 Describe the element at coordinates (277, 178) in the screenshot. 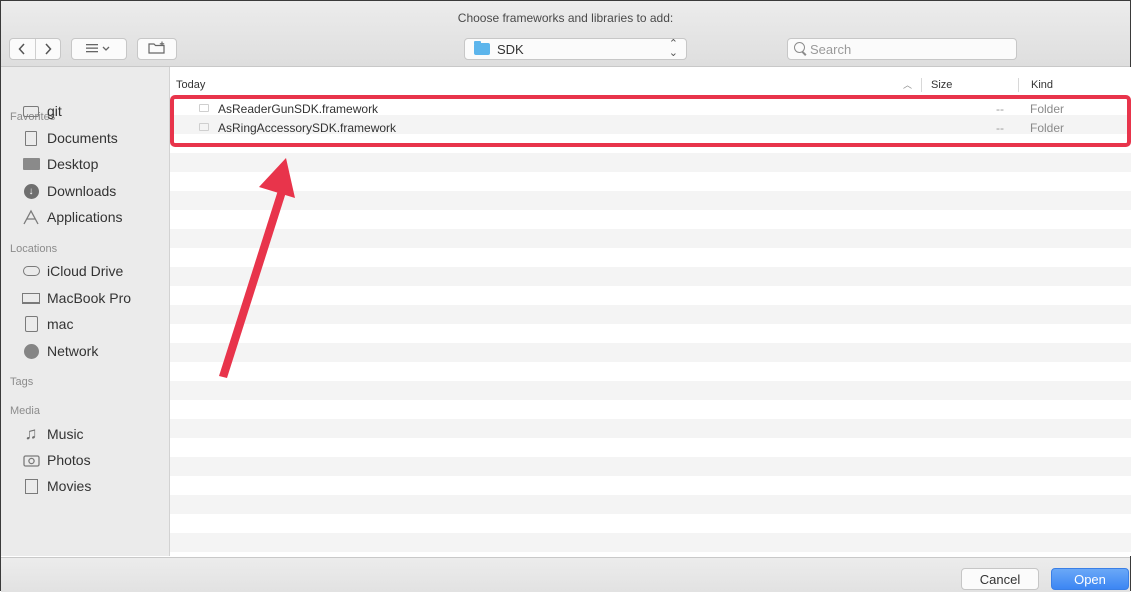

I see `annotation-arrow-head` at that location.